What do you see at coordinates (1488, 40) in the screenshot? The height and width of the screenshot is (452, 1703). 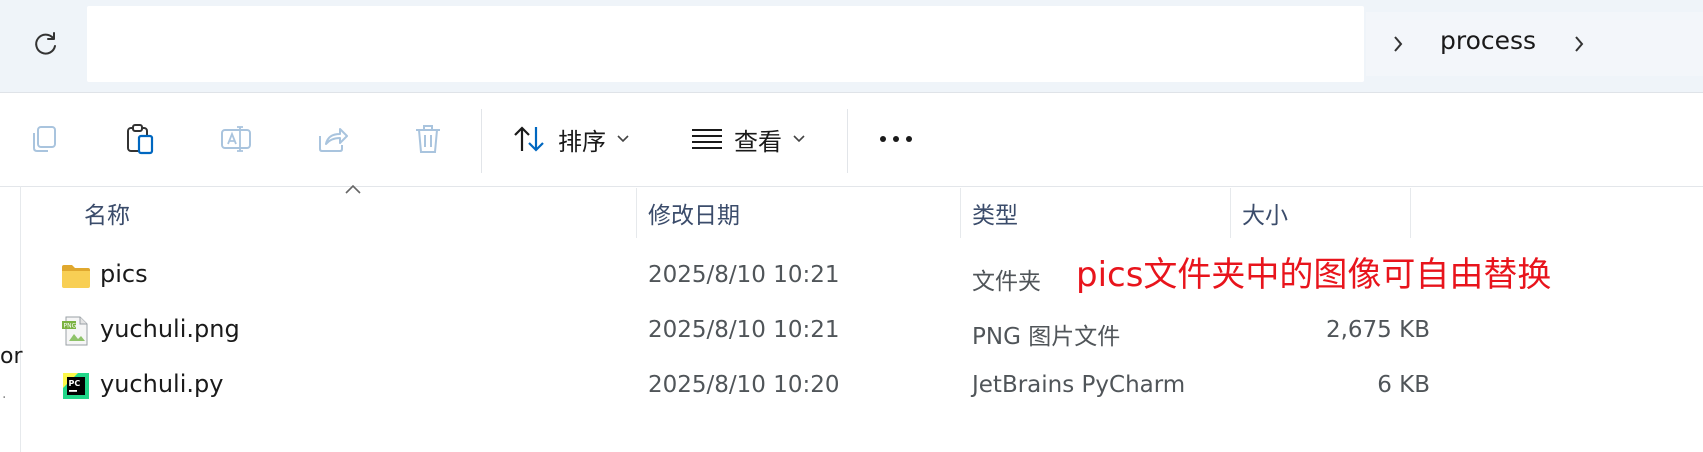 I see `breadcrumb-item-process: process` at bounding box center [1488, 40].